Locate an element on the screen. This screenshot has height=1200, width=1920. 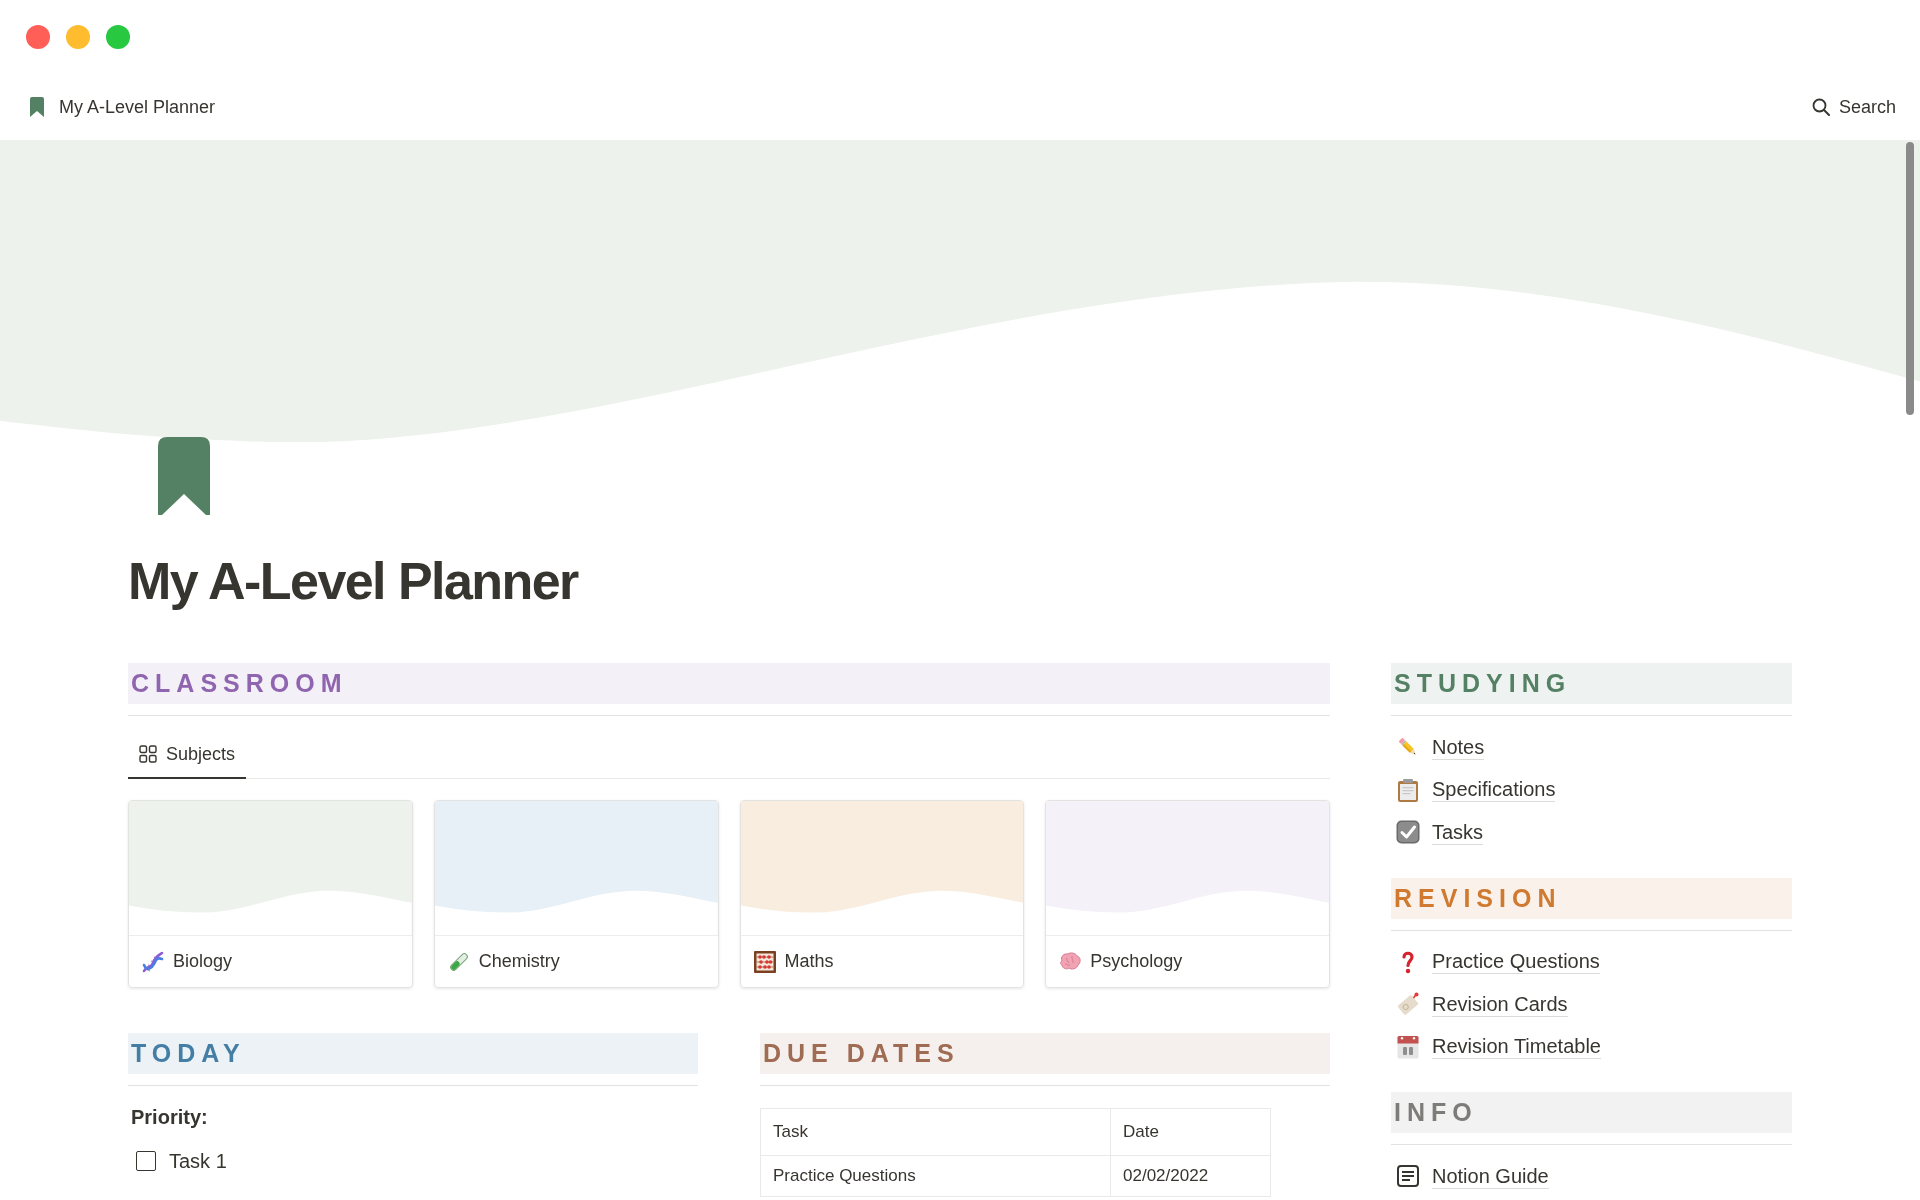
page-link: Specifications is located at coordinates (1473, 789).